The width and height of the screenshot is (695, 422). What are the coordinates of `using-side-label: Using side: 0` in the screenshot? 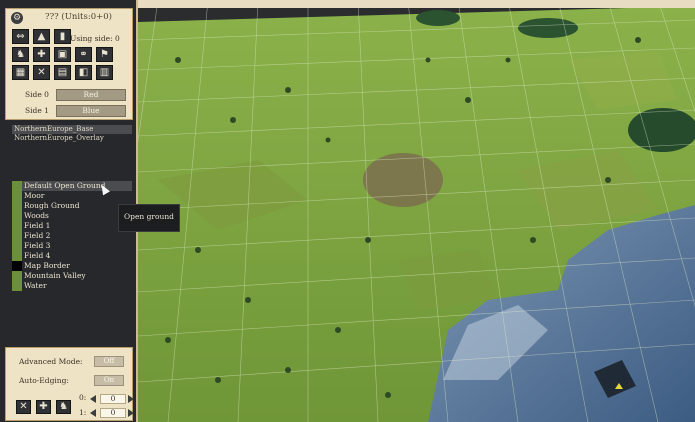 It's located at (95, 38).